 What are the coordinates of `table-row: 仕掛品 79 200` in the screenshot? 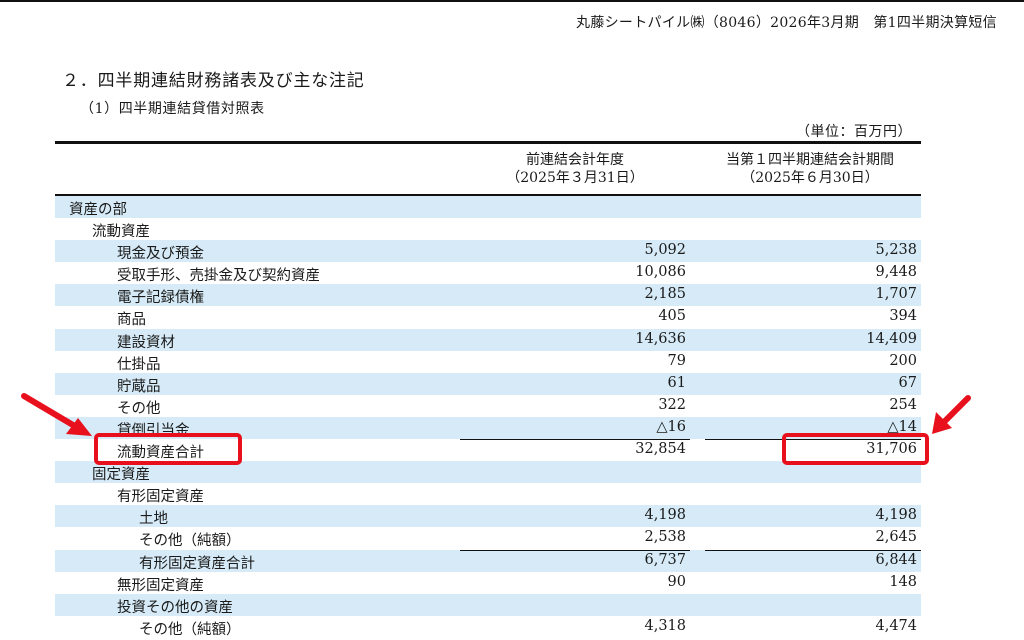 It's located at (488, 362).